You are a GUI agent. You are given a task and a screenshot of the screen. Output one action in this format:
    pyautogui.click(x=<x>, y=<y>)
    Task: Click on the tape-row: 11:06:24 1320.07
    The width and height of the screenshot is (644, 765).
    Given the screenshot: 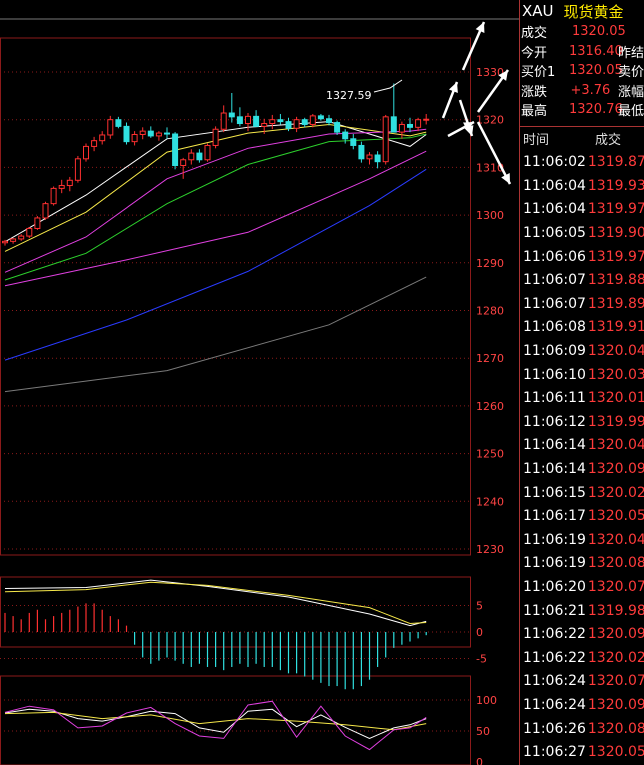 What is the action you would take?
    pyautogui.click(x=582, y=682)
    